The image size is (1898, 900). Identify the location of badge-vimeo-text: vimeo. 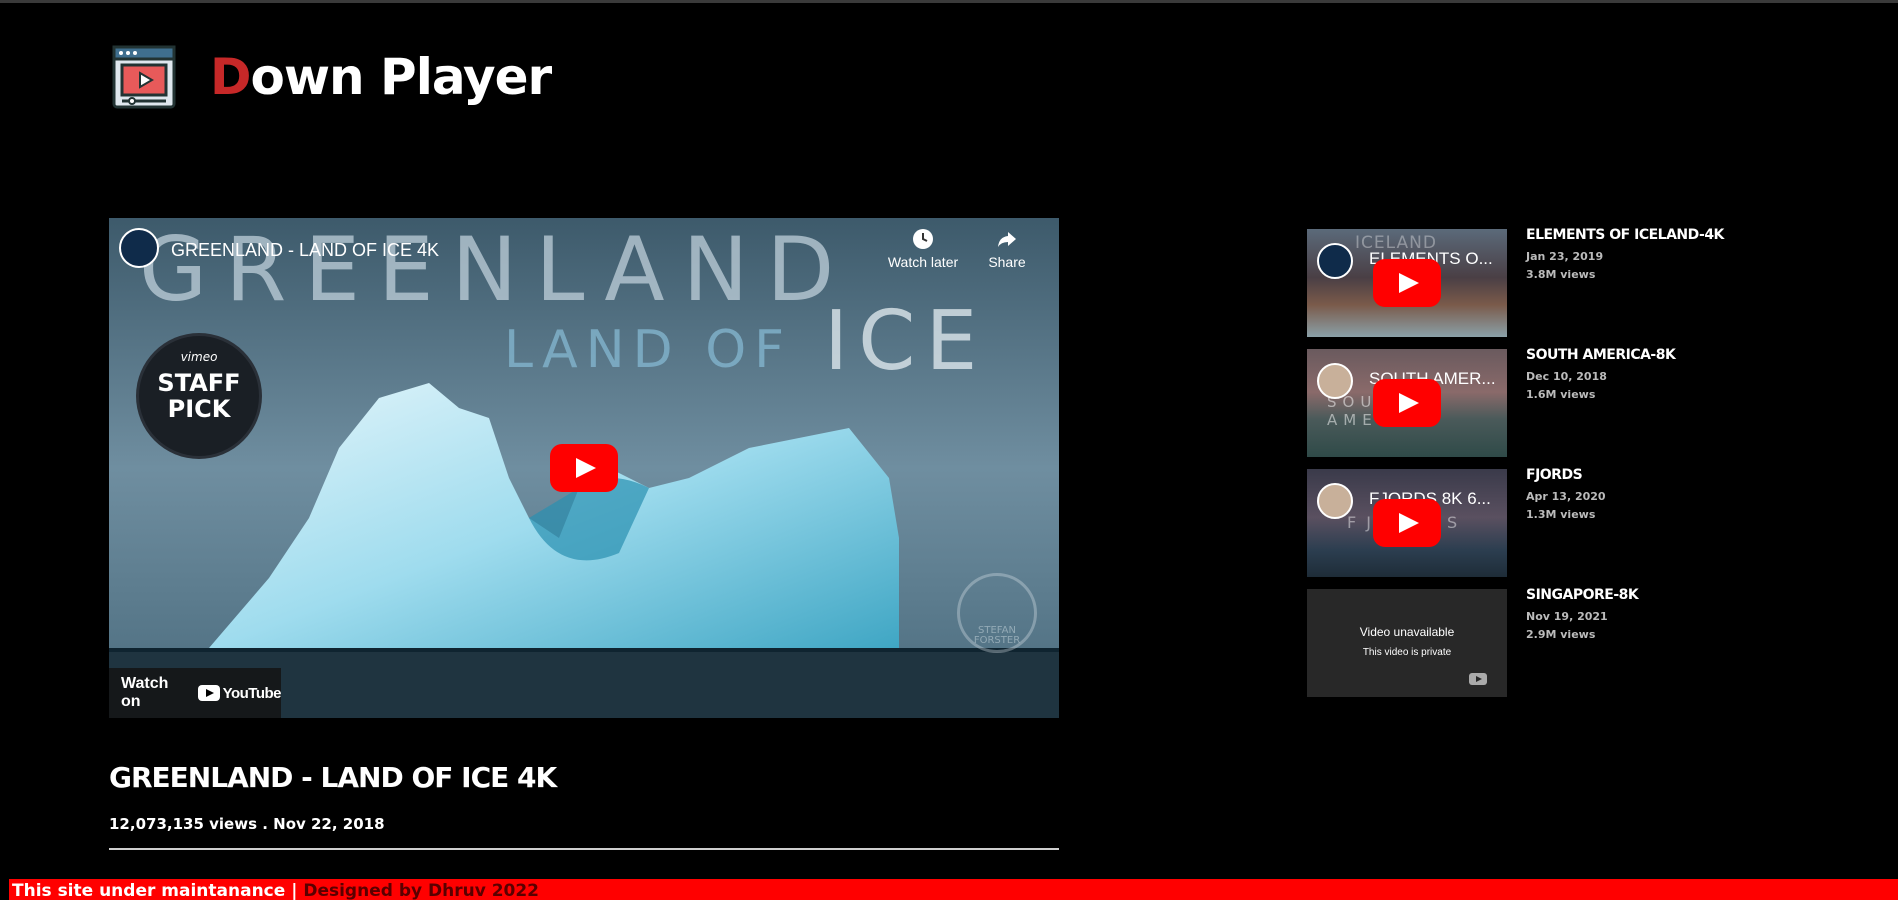
(199, 357).